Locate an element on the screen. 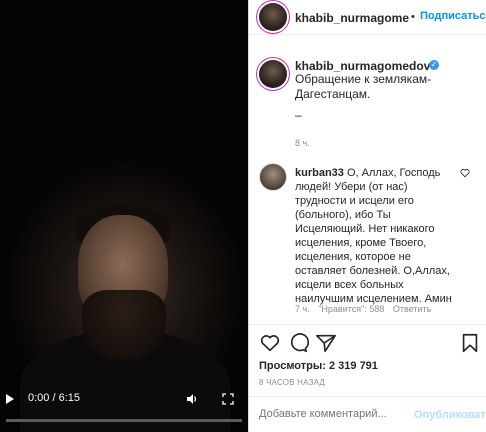  views-label: Просмотры: is located at coordinates (292, 366).